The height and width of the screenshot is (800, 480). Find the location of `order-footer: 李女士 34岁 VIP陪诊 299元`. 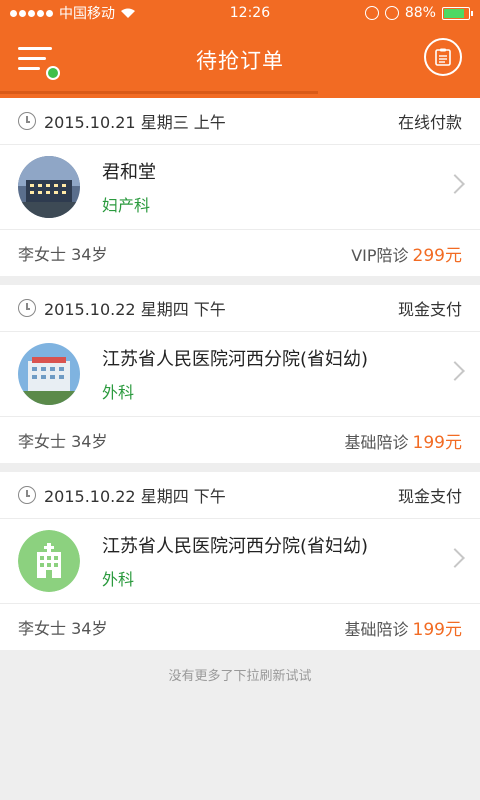

order-footer: 李女士 34岁 VIP陪诊 299元 is located at coordinates (240, 253).